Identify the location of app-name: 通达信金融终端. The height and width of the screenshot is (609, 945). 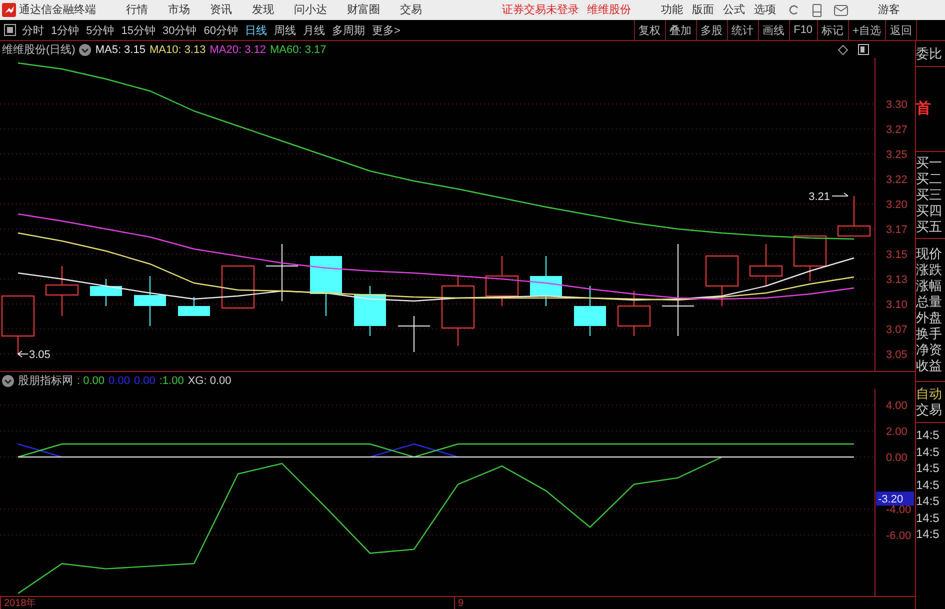
(57, 10).